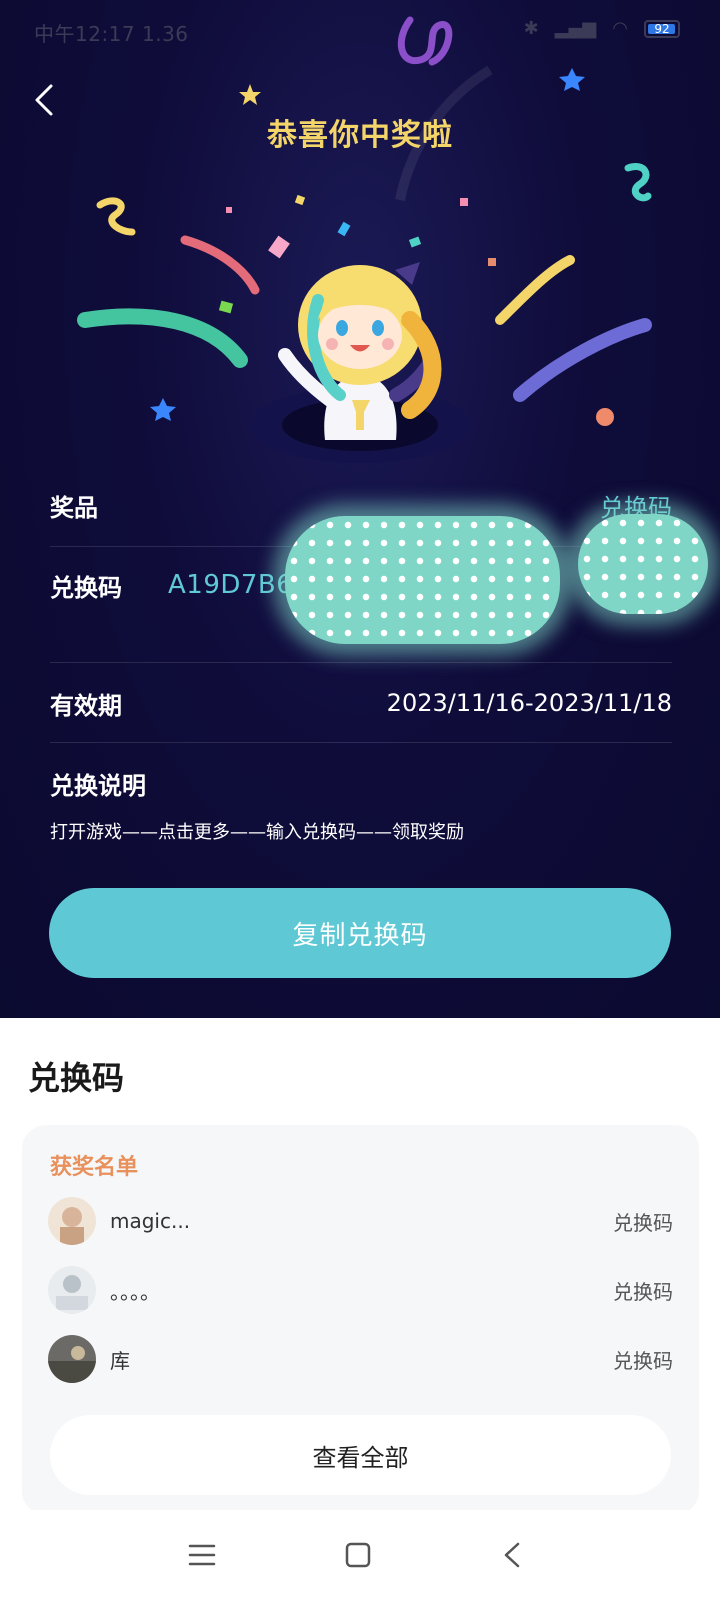  I want to click on menu-button, so click(202, 1555).